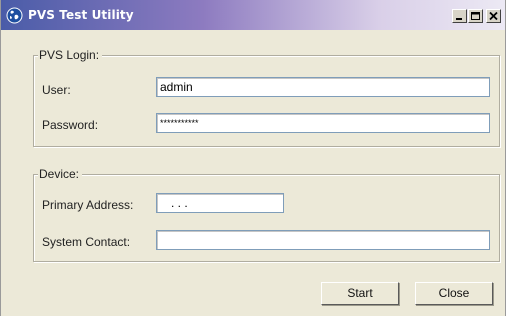 This screenshot has width=510, height=316. What do you see at coordinates (323, 123) in the screenshot?
I see `password-input: ***********` at bounding box center [323, 123].